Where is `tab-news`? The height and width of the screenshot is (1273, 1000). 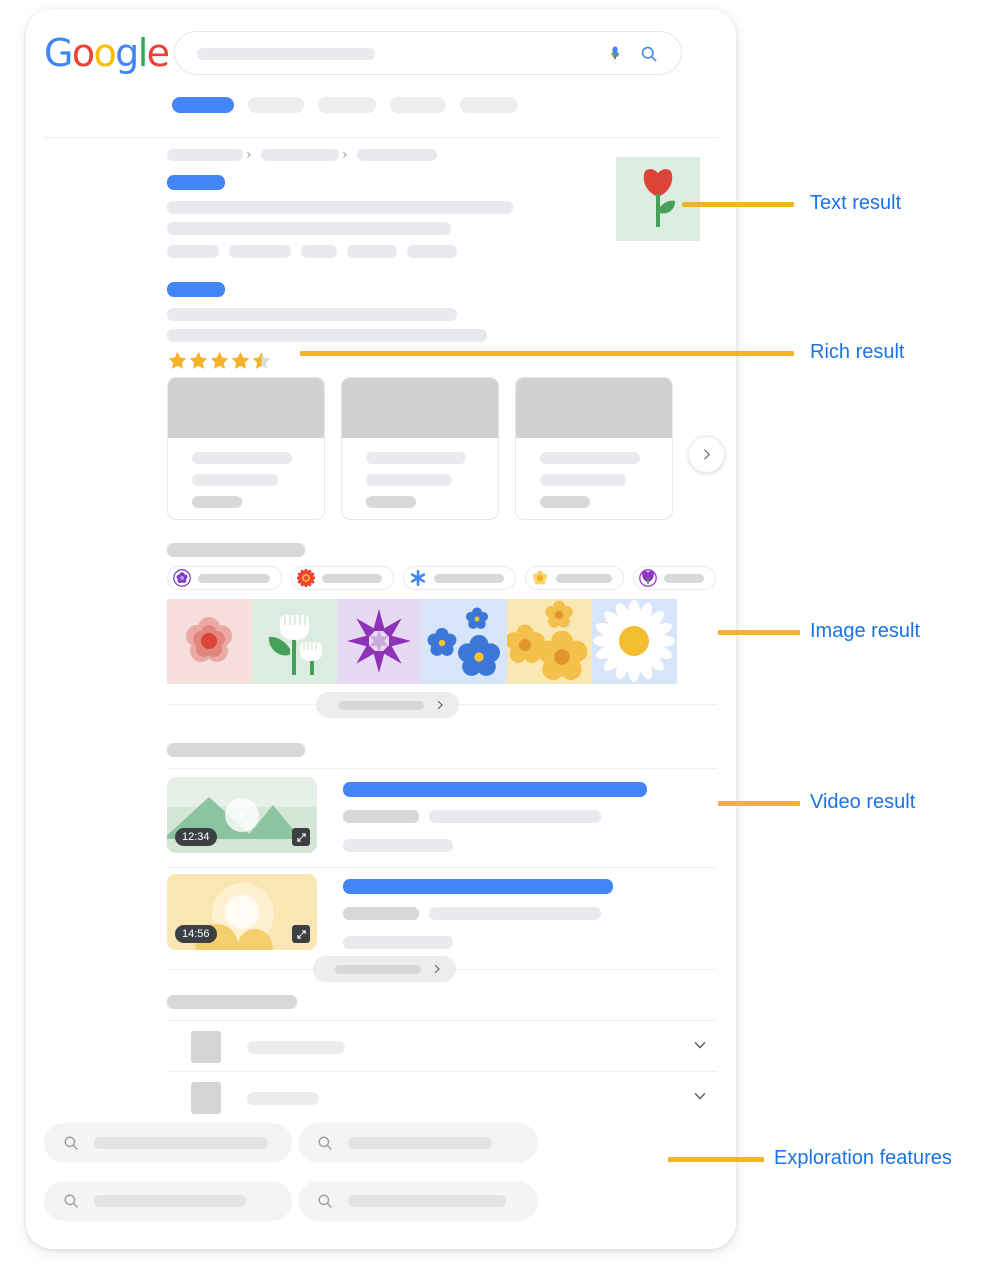
tab-news is located at coordinates (418, 105).